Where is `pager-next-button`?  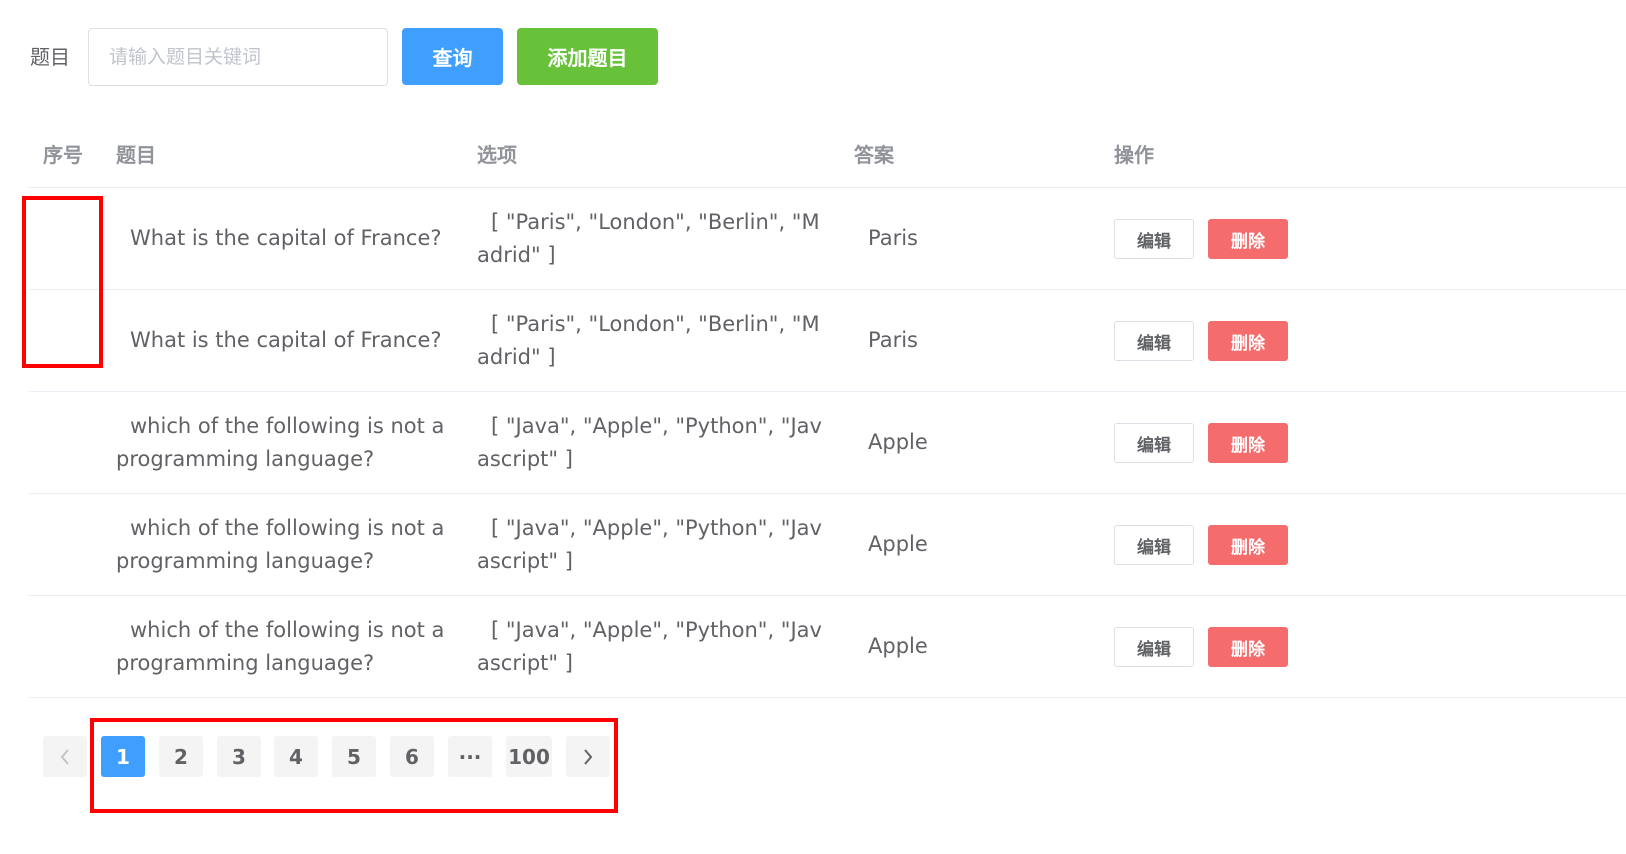 pager-next-button is located at coordinates (588, 756).